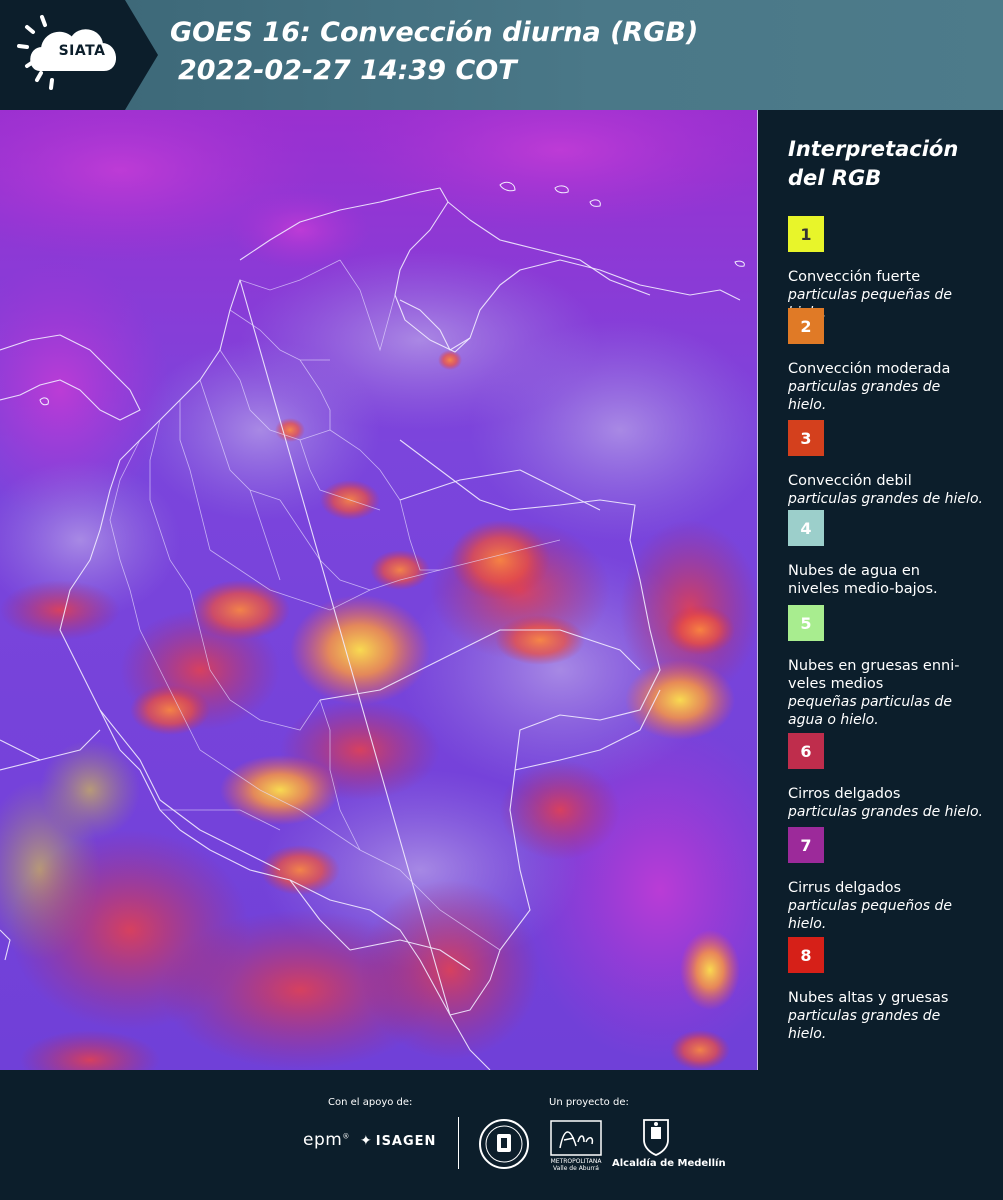  Describe the element at coordinates (870, 711) in the screenshot. I see `legend-desc-5: pequeñas particulas de agua o hielo.` at that location.